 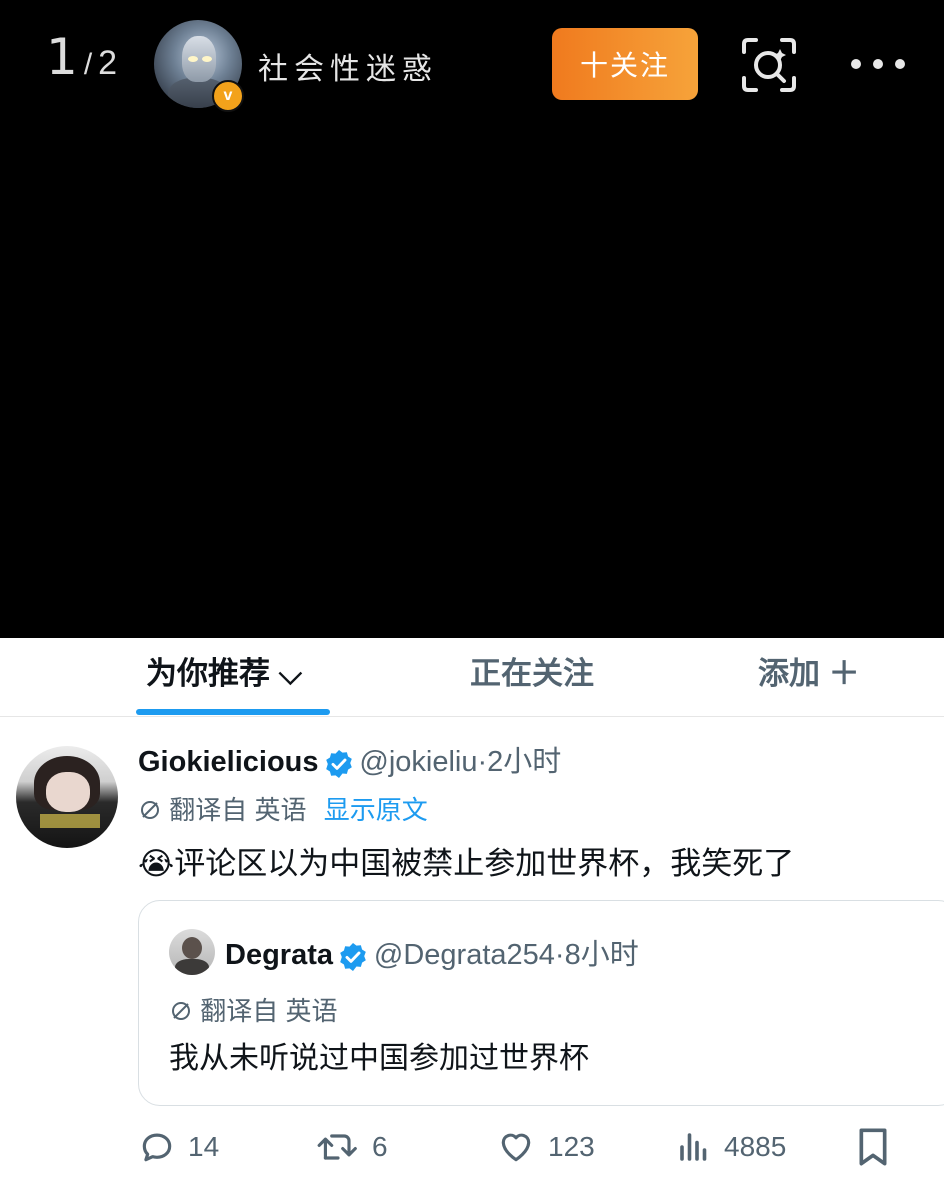 What do you see at coordinates (178, 1147) in the screenshot?
I see `reply-button: 14` at bounding box center [178, 1147].